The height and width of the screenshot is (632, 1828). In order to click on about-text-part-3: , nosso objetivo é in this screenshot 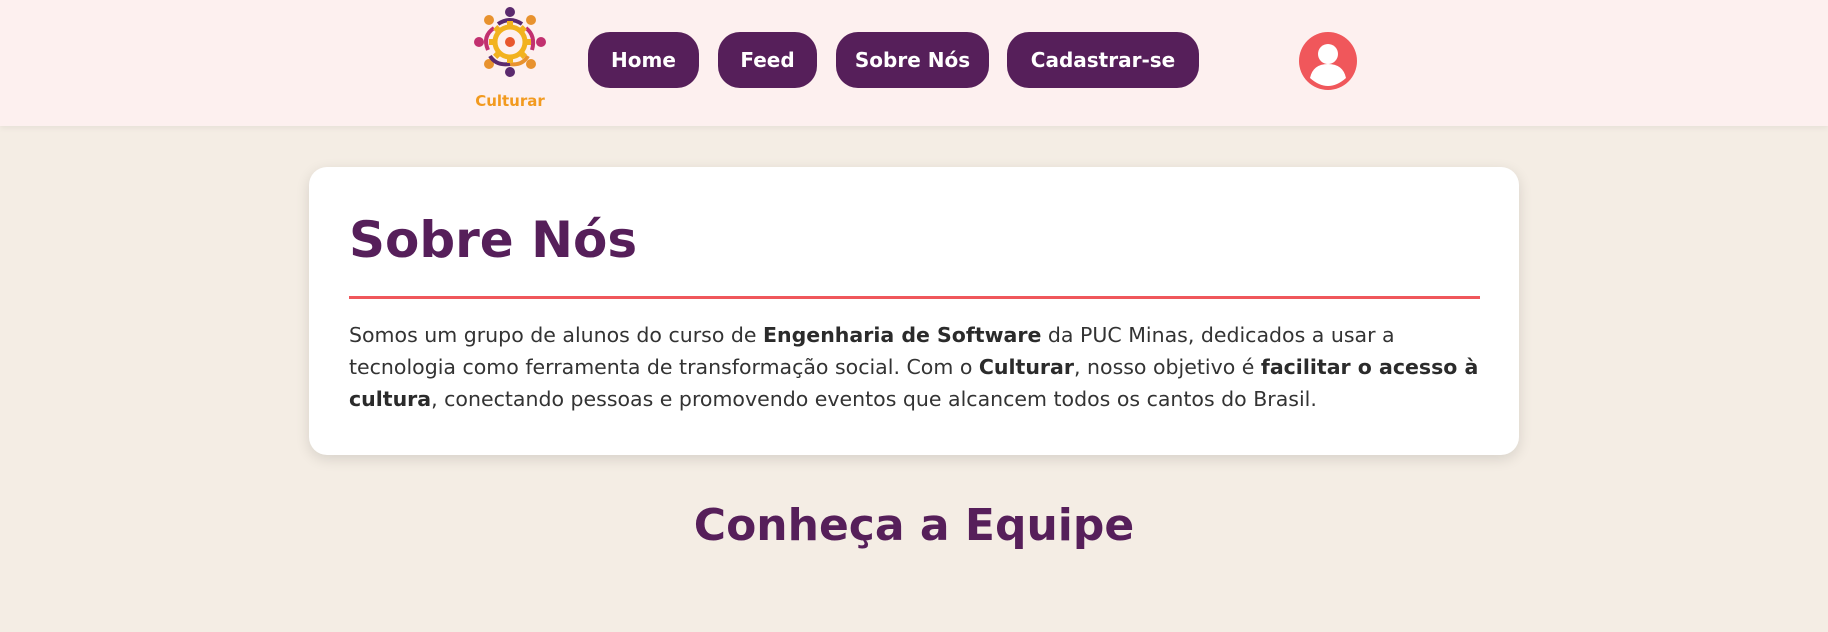, I will do `click(1167, 367)`.